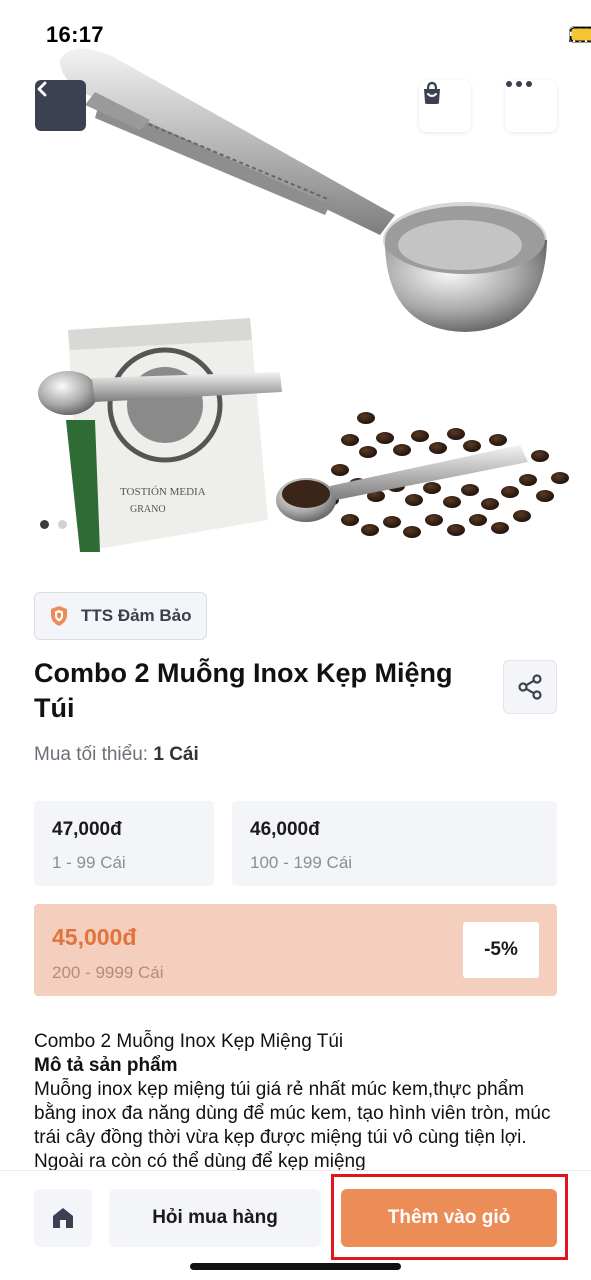 The width and height of the screenshot is (591, 1280). What do you see at coordinates (285, 829) in the screenshot?
I see `tier-price: 46,000đ` at bounding box center [285, 829].